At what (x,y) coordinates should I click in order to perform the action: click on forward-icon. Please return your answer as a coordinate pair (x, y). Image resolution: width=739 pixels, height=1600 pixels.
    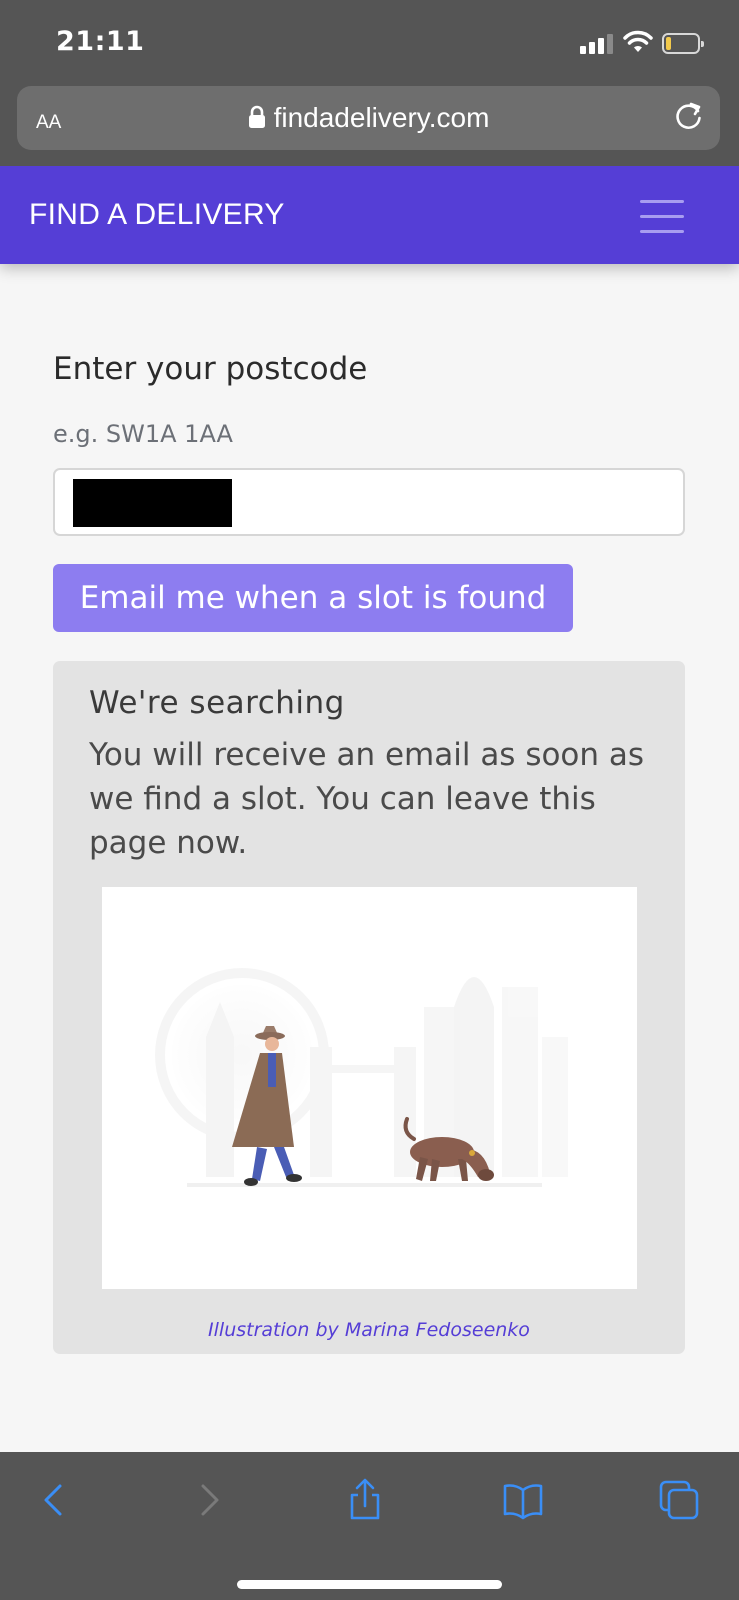
    Looking at the image, I should click on (209, 1500).